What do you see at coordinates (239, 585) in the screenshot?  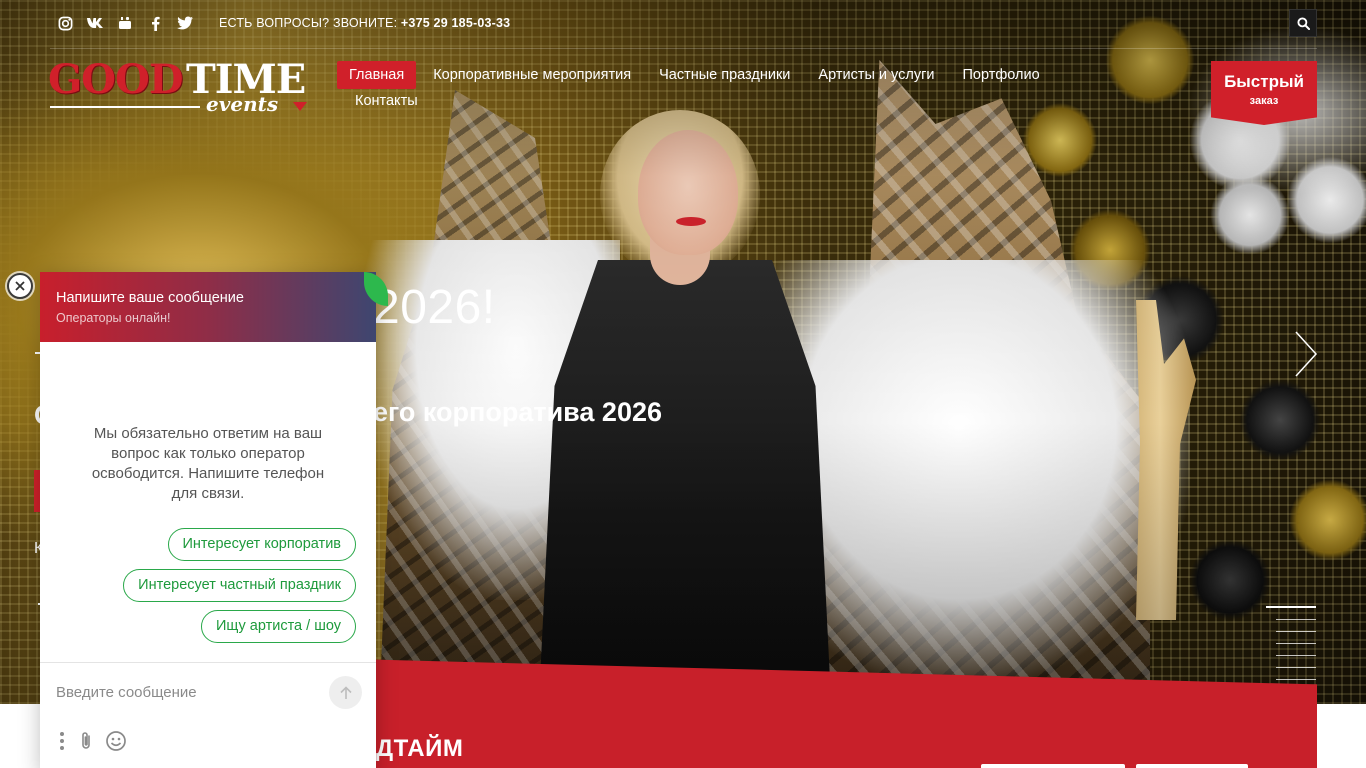 I see `quick-reply-private: Интересует частный праздник` at bounding box center [239, 585].